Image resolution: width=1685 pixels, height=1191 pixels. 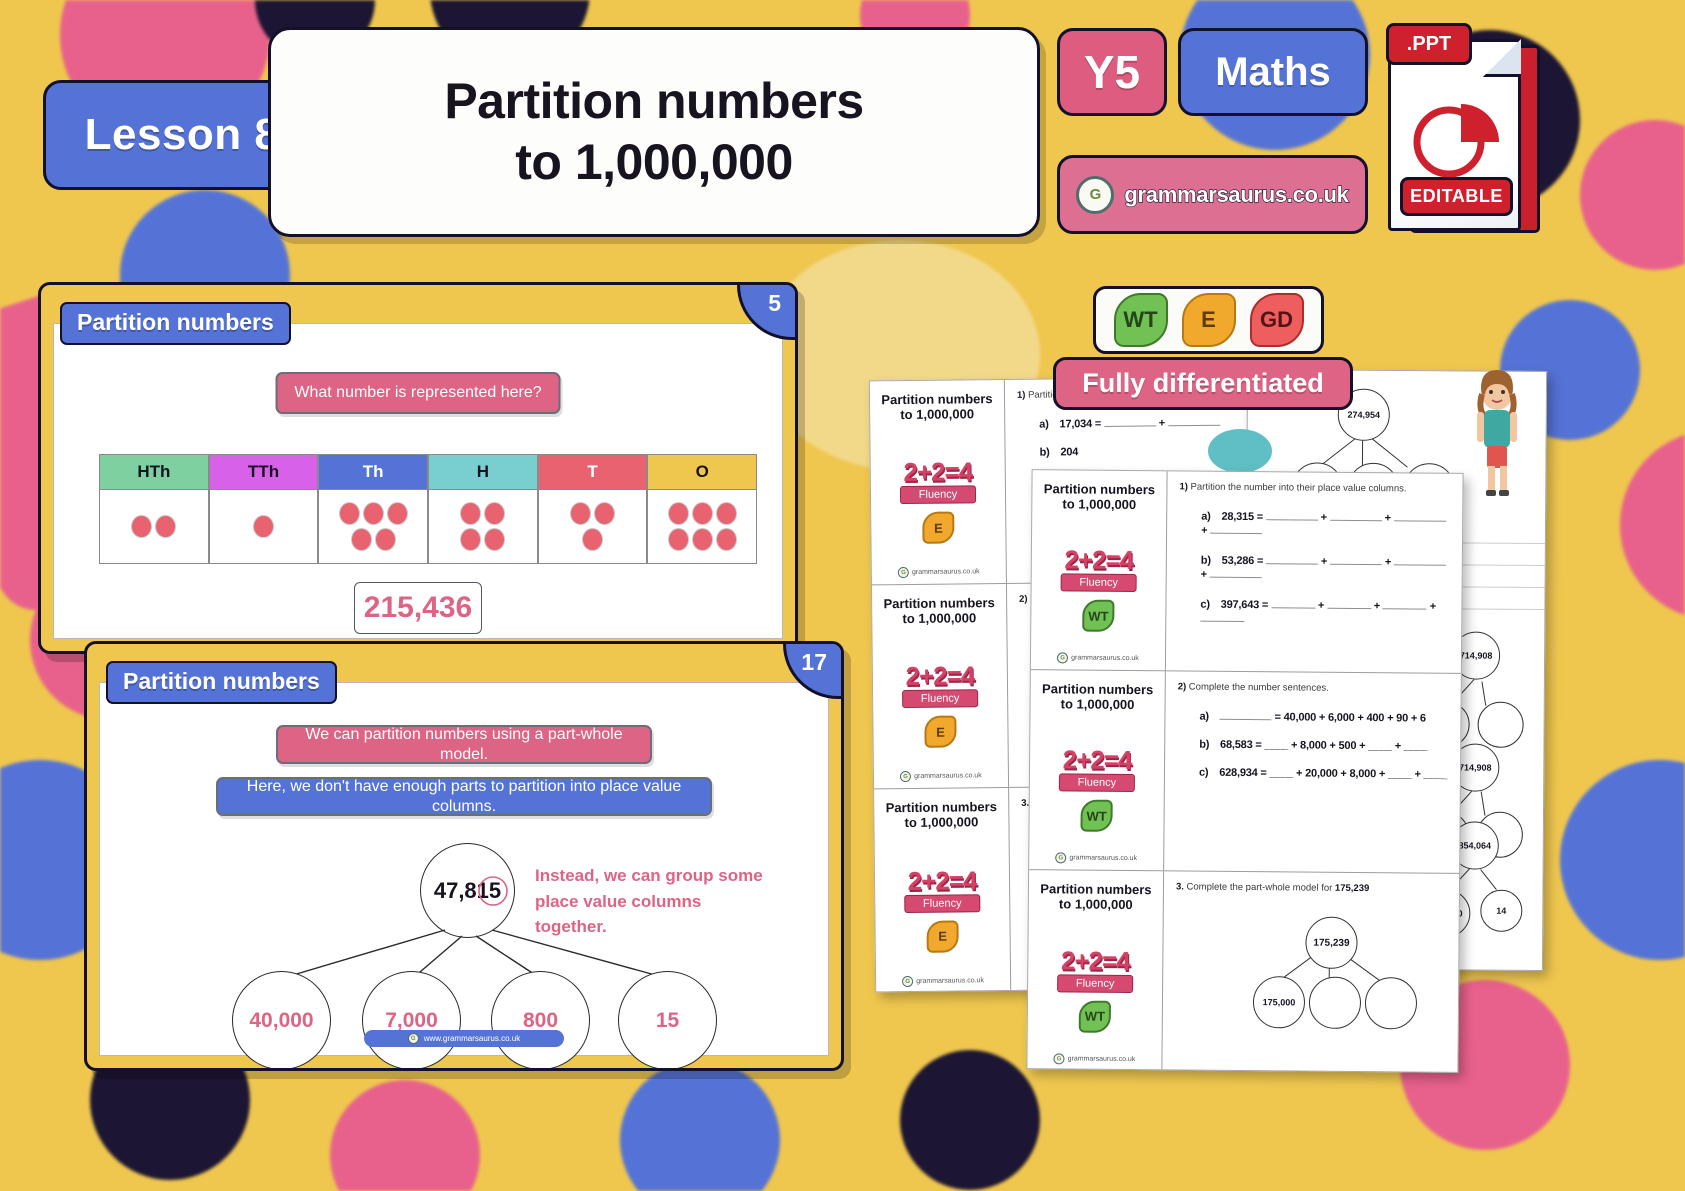 I want to click on fluency-badge: 2+2=4 Fluency E, so click(x=938, y=500).